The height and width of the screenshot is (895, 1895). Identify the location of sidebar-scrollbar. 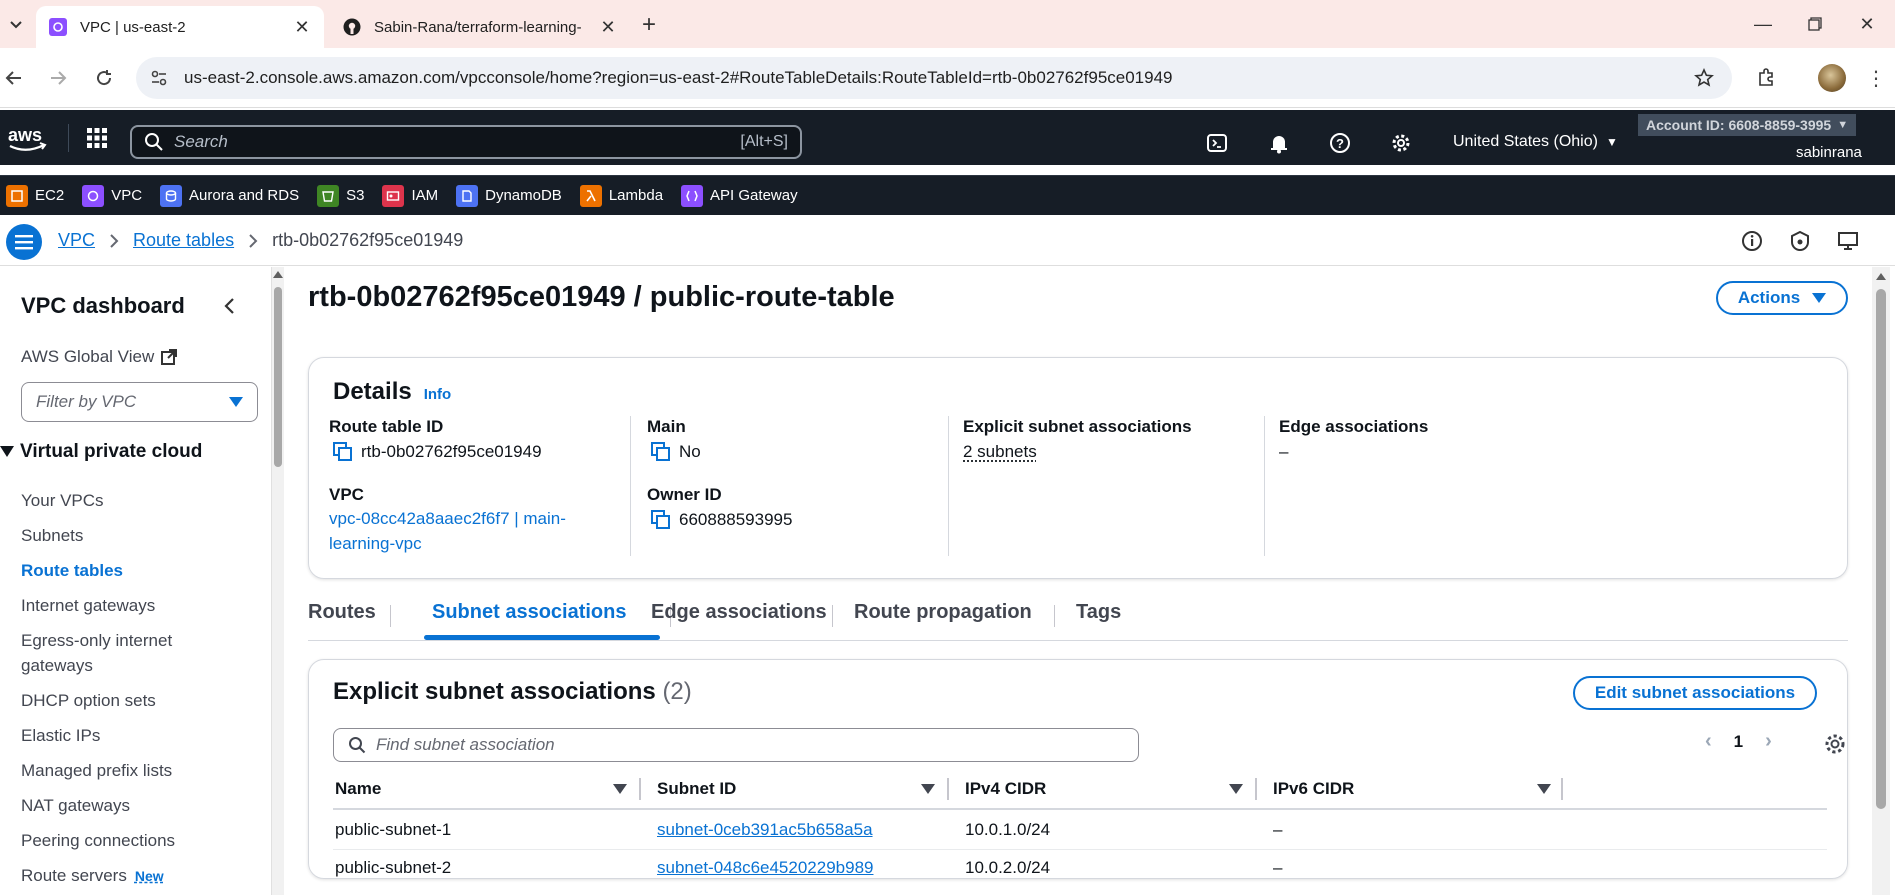
(278, 581).